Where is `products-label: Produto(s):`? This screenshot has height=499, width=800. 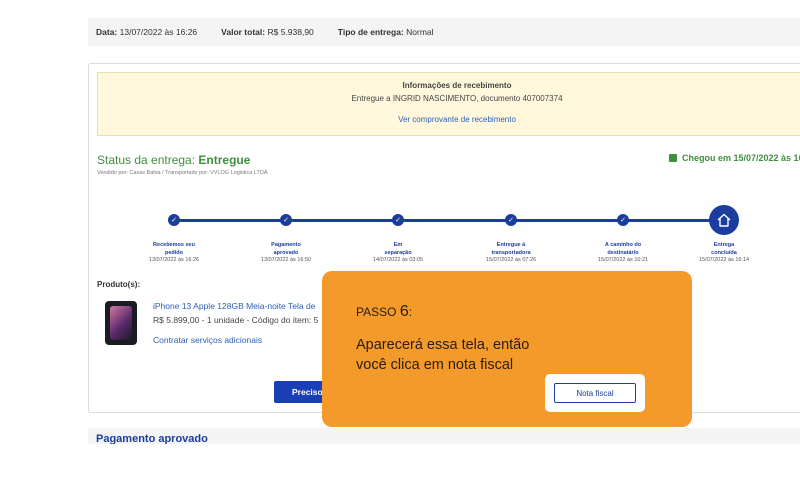 products-label: Produto(s): is located at coordinates (119, 284).